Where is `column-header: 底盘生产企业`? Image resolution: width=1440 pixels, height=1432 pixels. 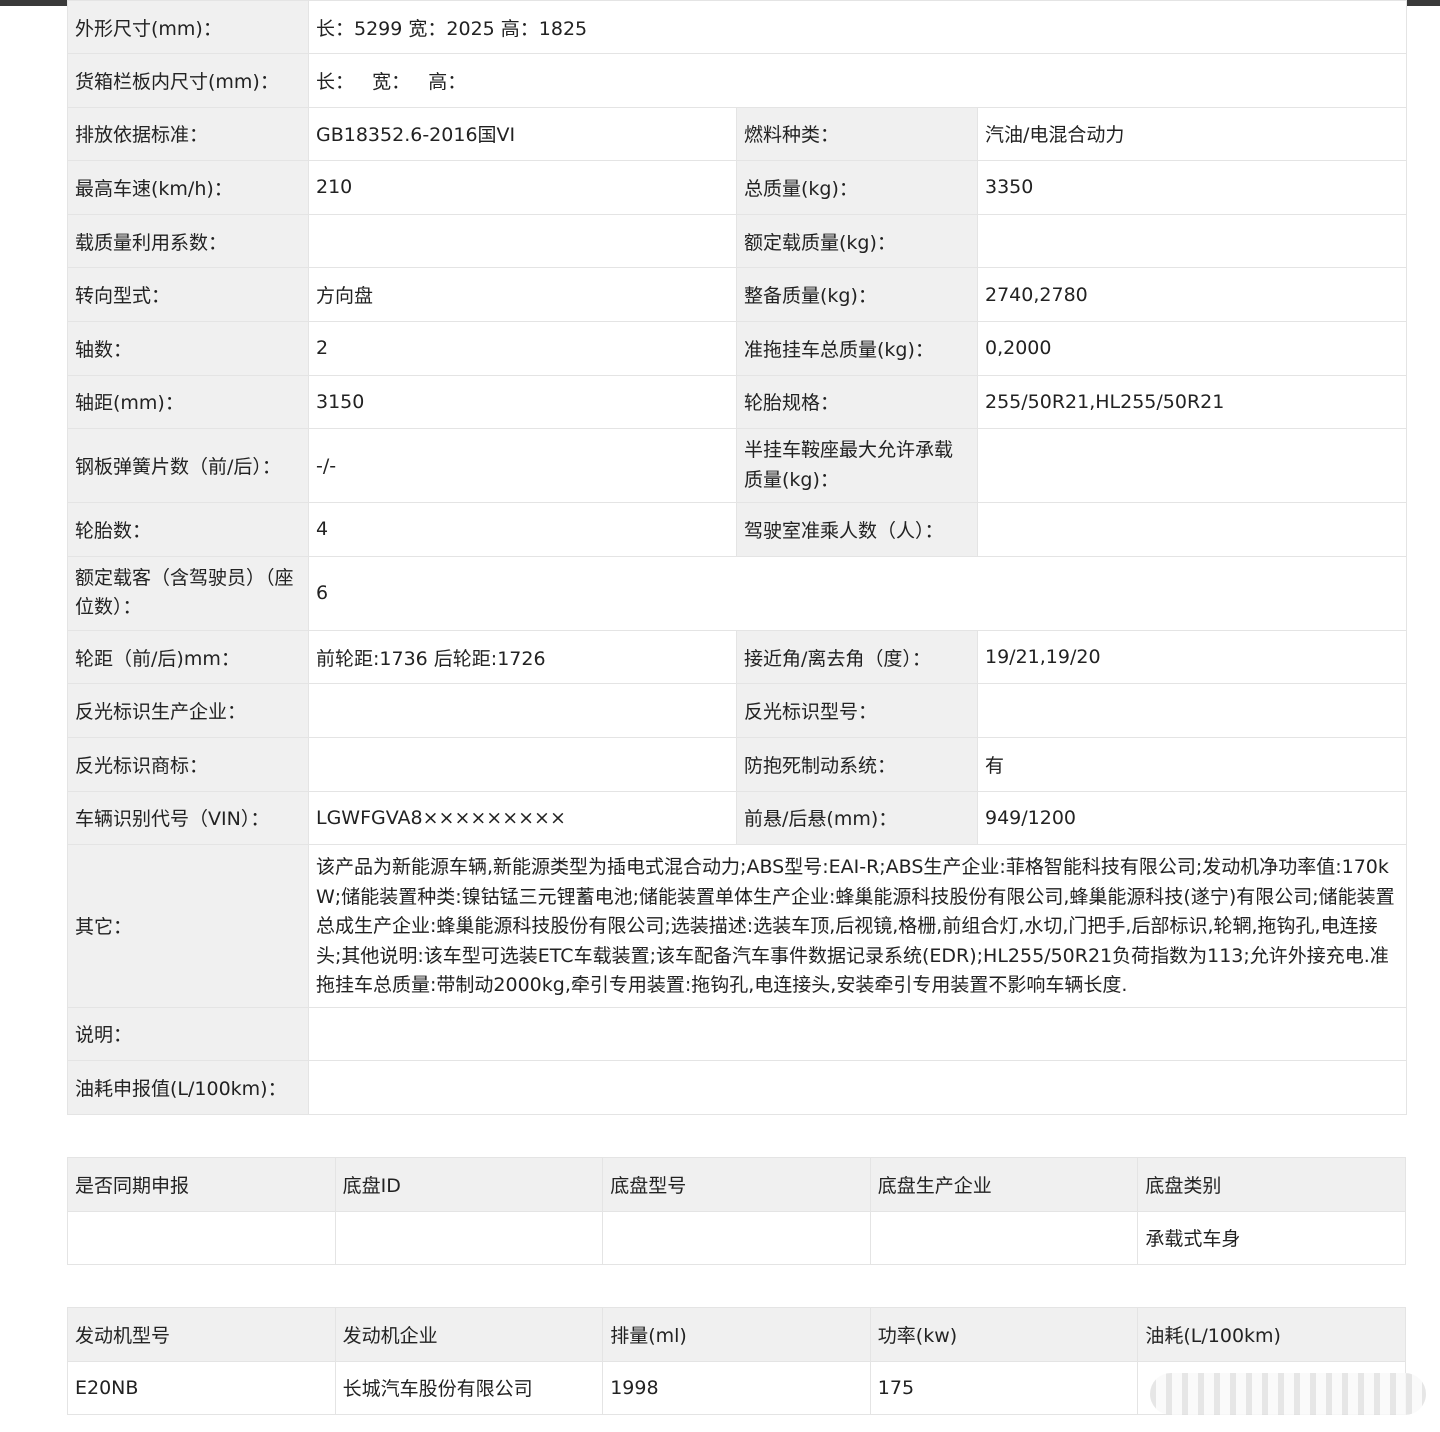 column-header: 底盘生产企业 is located at coordinates (1004, 1184).